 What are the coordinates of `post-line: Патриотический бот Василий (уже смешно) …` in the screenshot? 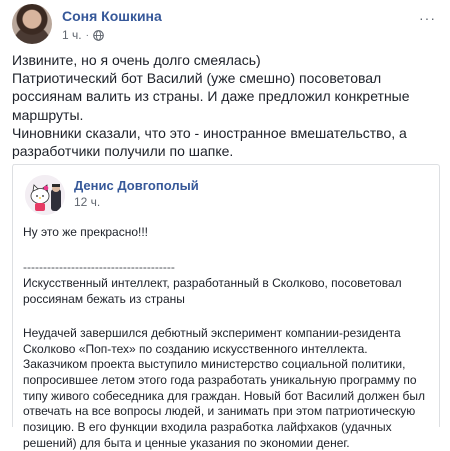 It's located at (211, 96).